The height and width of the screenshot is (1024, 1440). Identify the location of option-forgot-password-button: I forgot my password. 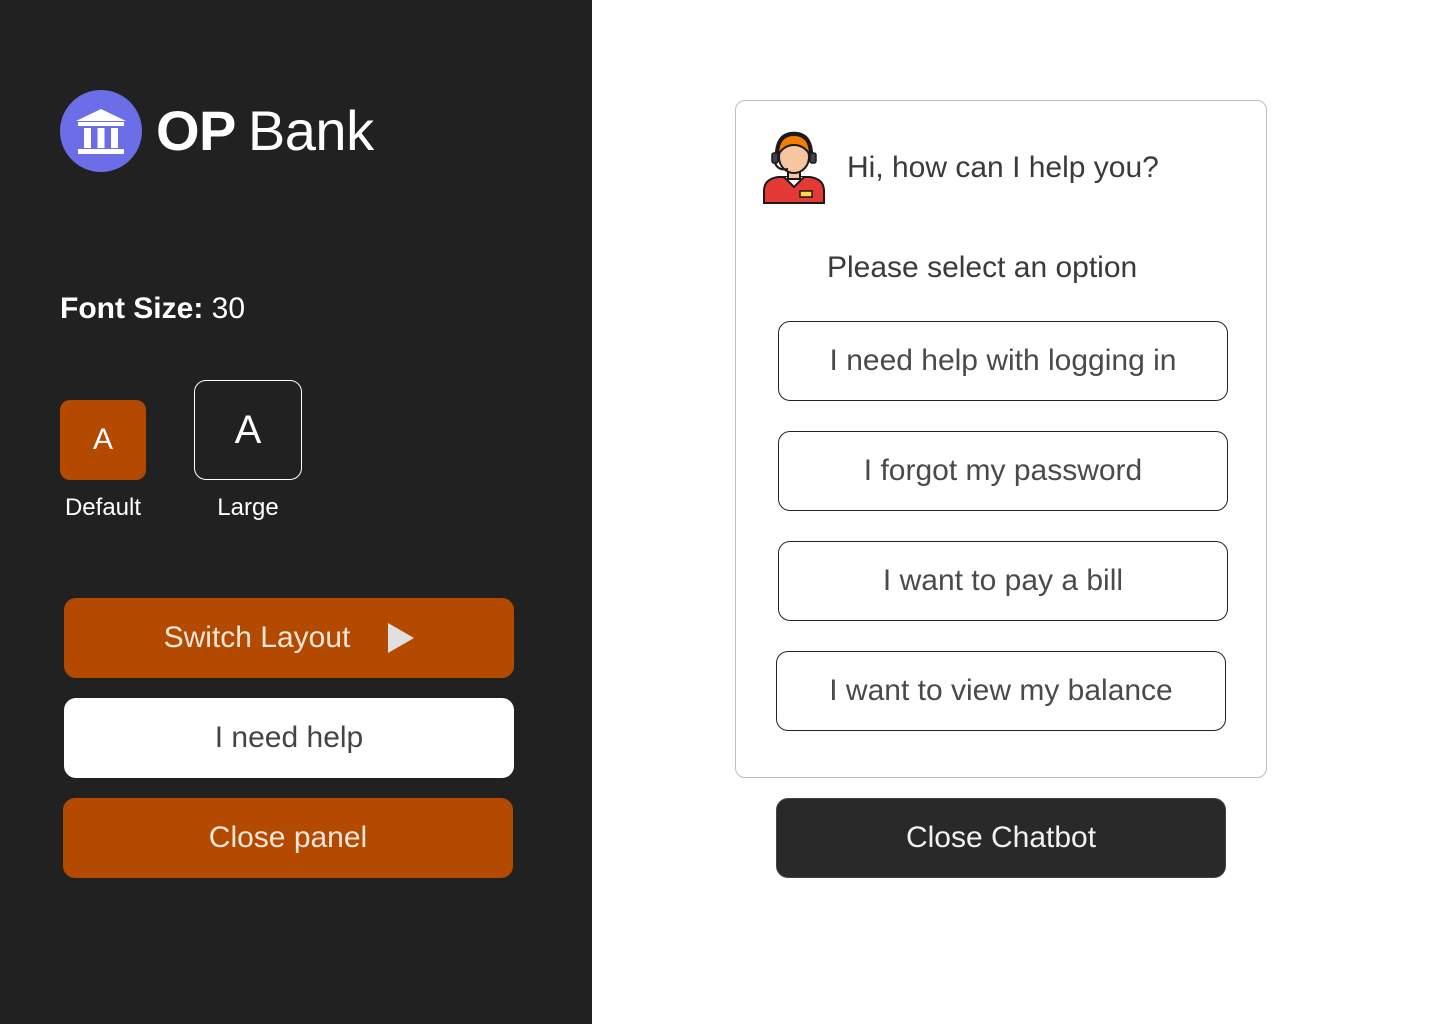
(1003, 471).